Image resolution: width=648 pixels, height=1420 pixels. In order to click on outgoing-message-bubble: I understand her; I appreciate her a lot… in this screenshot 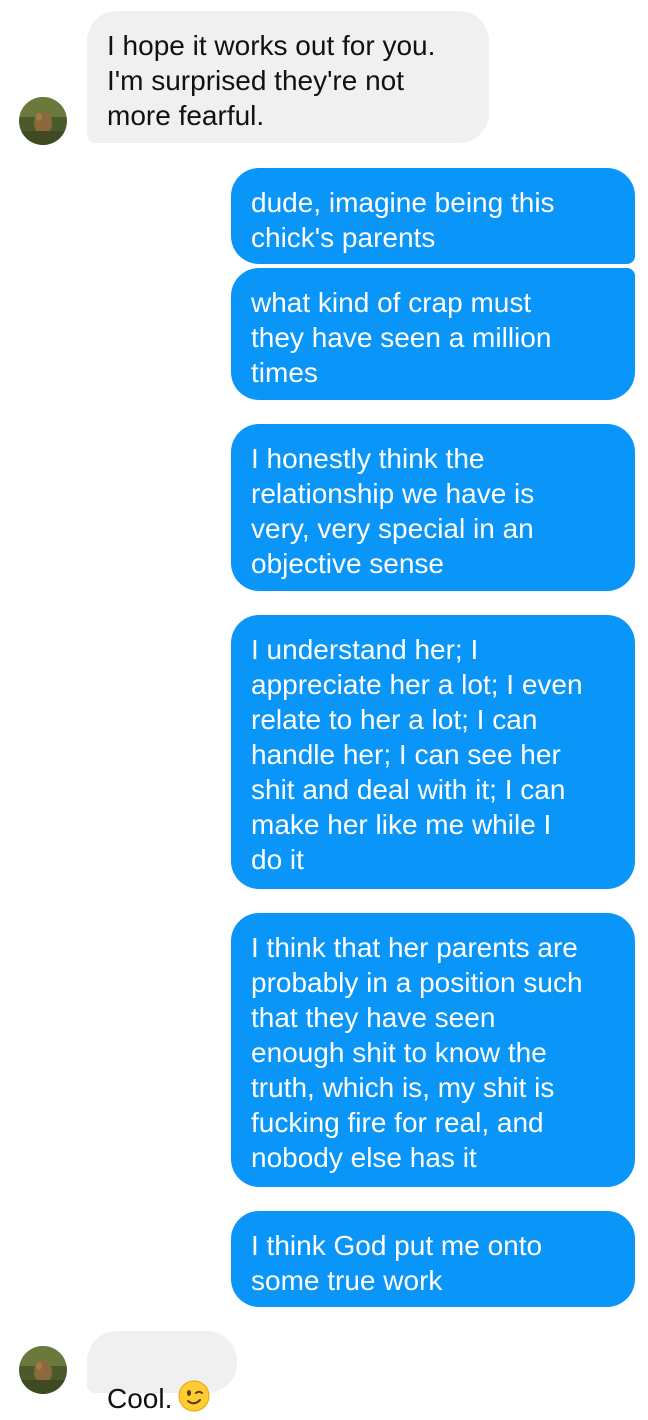, I will do `click(433, 752)`.